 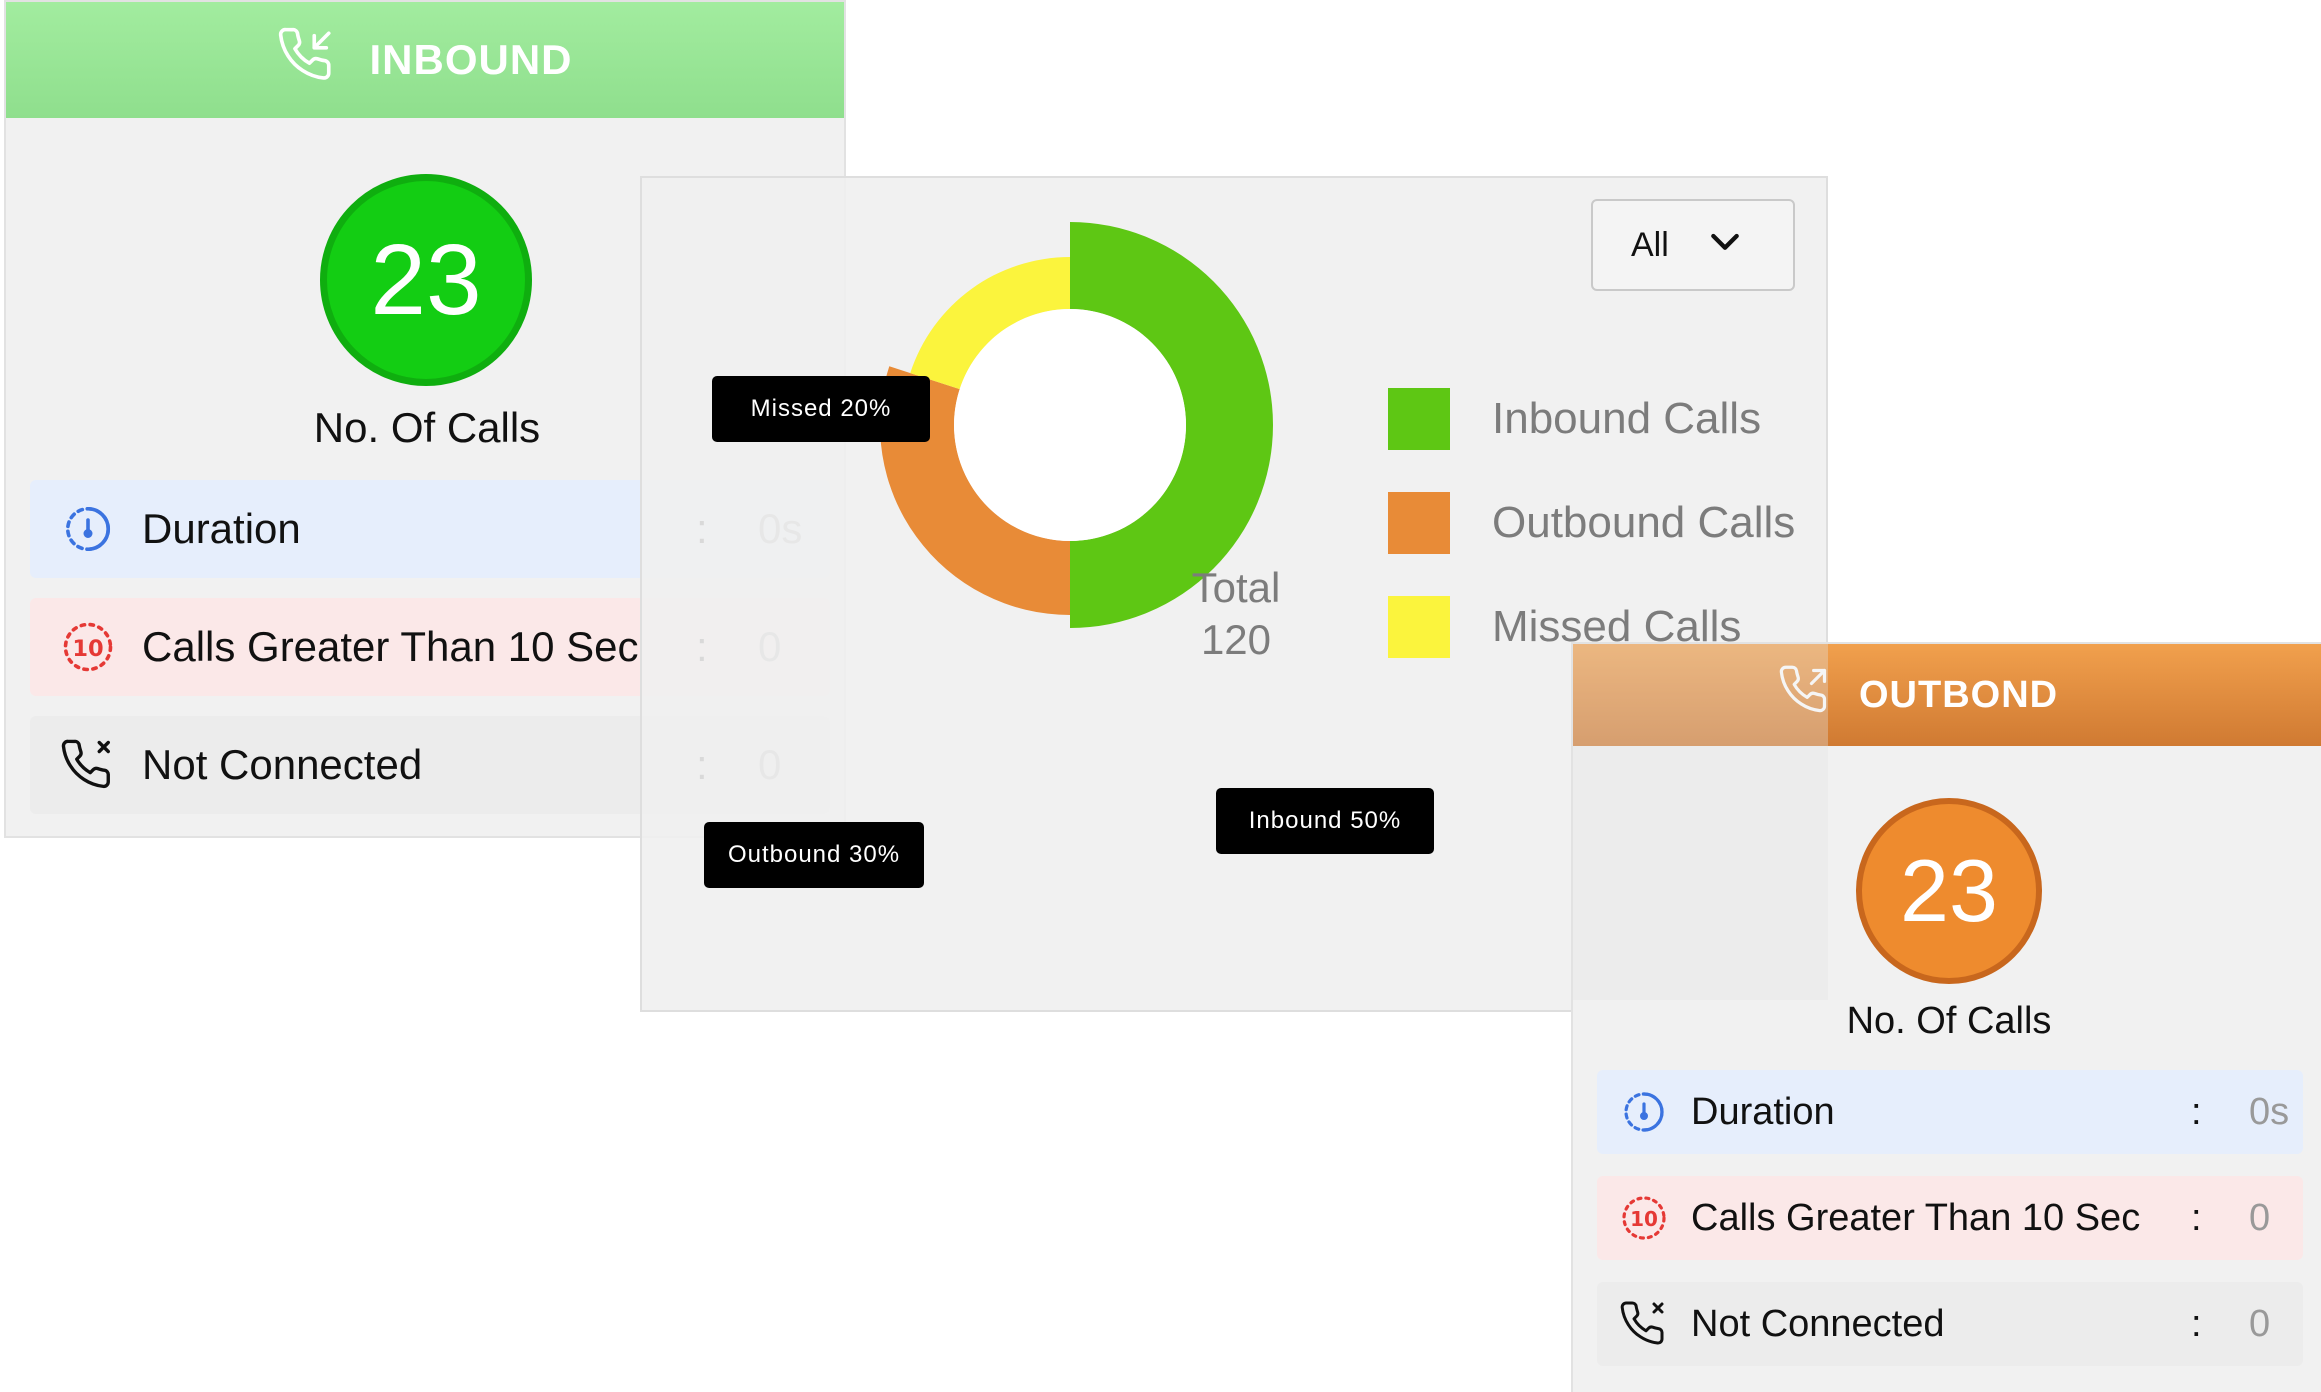 I want to click on inbound-count-bubble: 23, so click(x=426, y=280).